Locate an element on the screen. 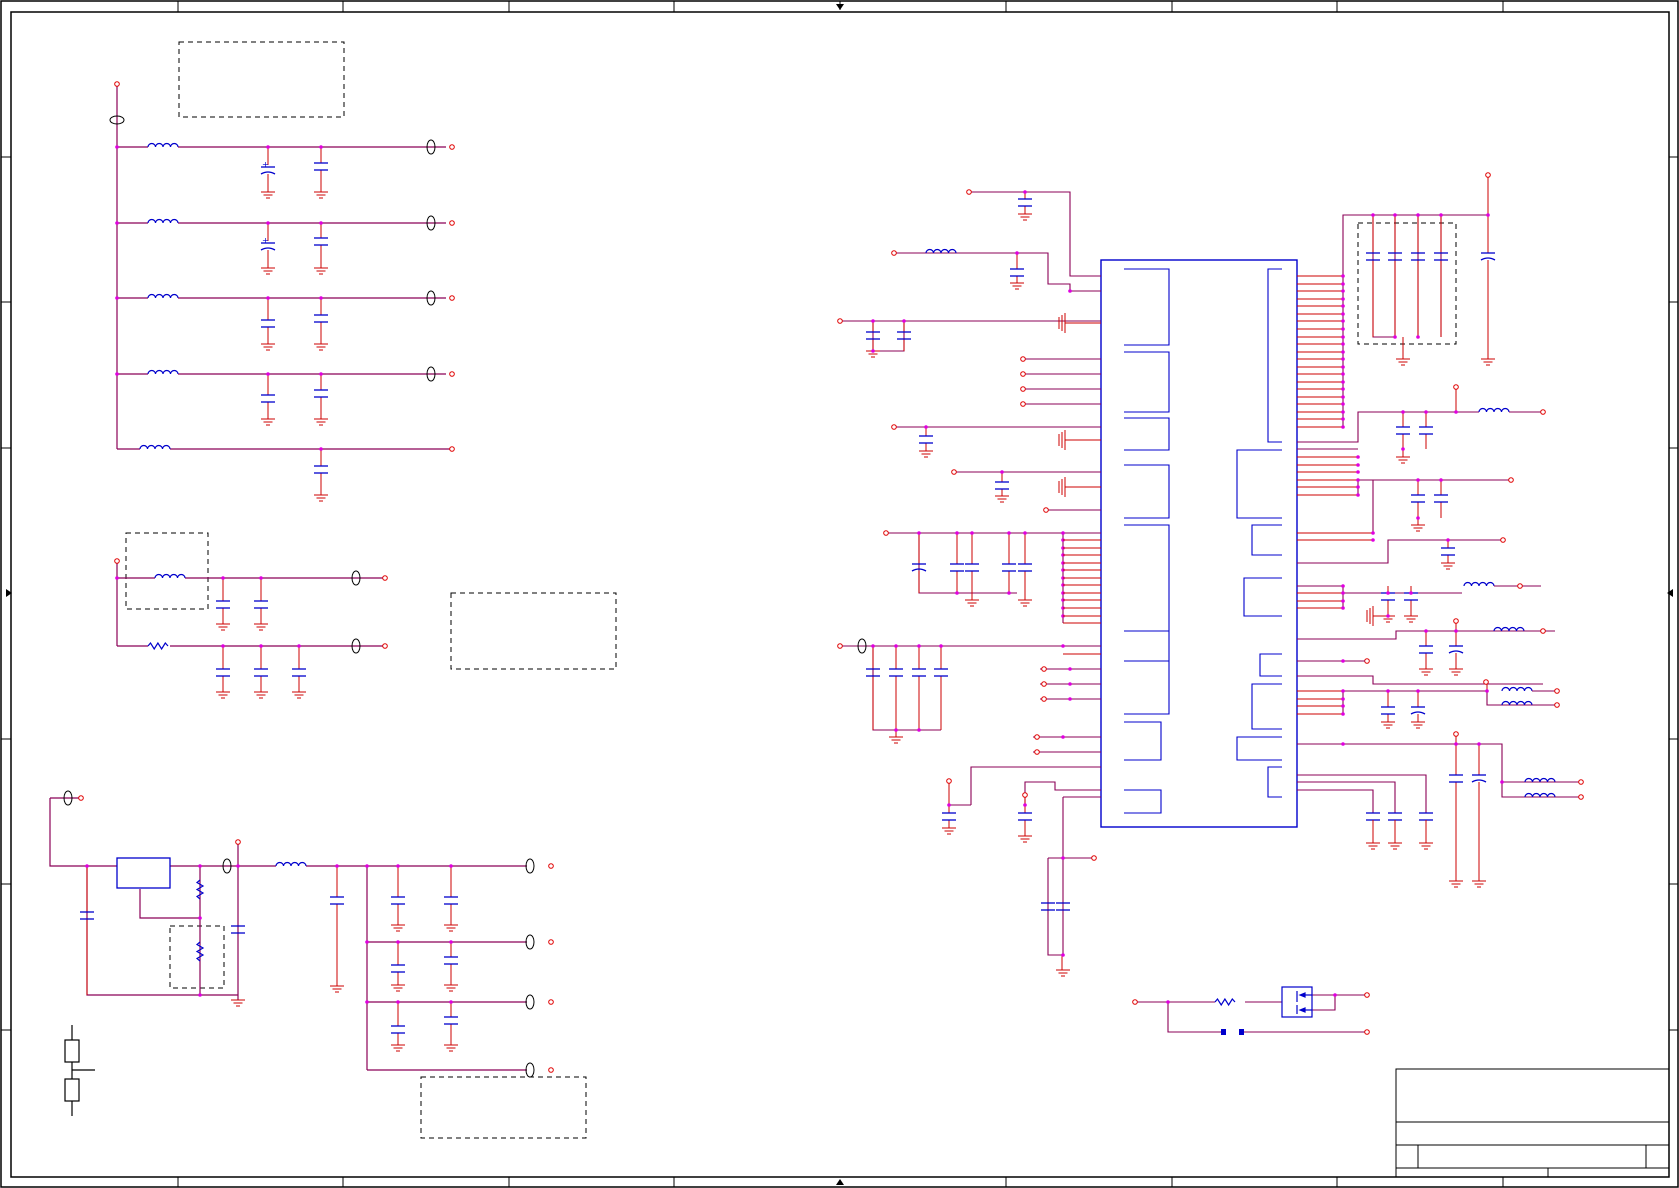 This screenshot has height=1188, width=1679. mosfet-icon is located at coordinates (1297, 1002).